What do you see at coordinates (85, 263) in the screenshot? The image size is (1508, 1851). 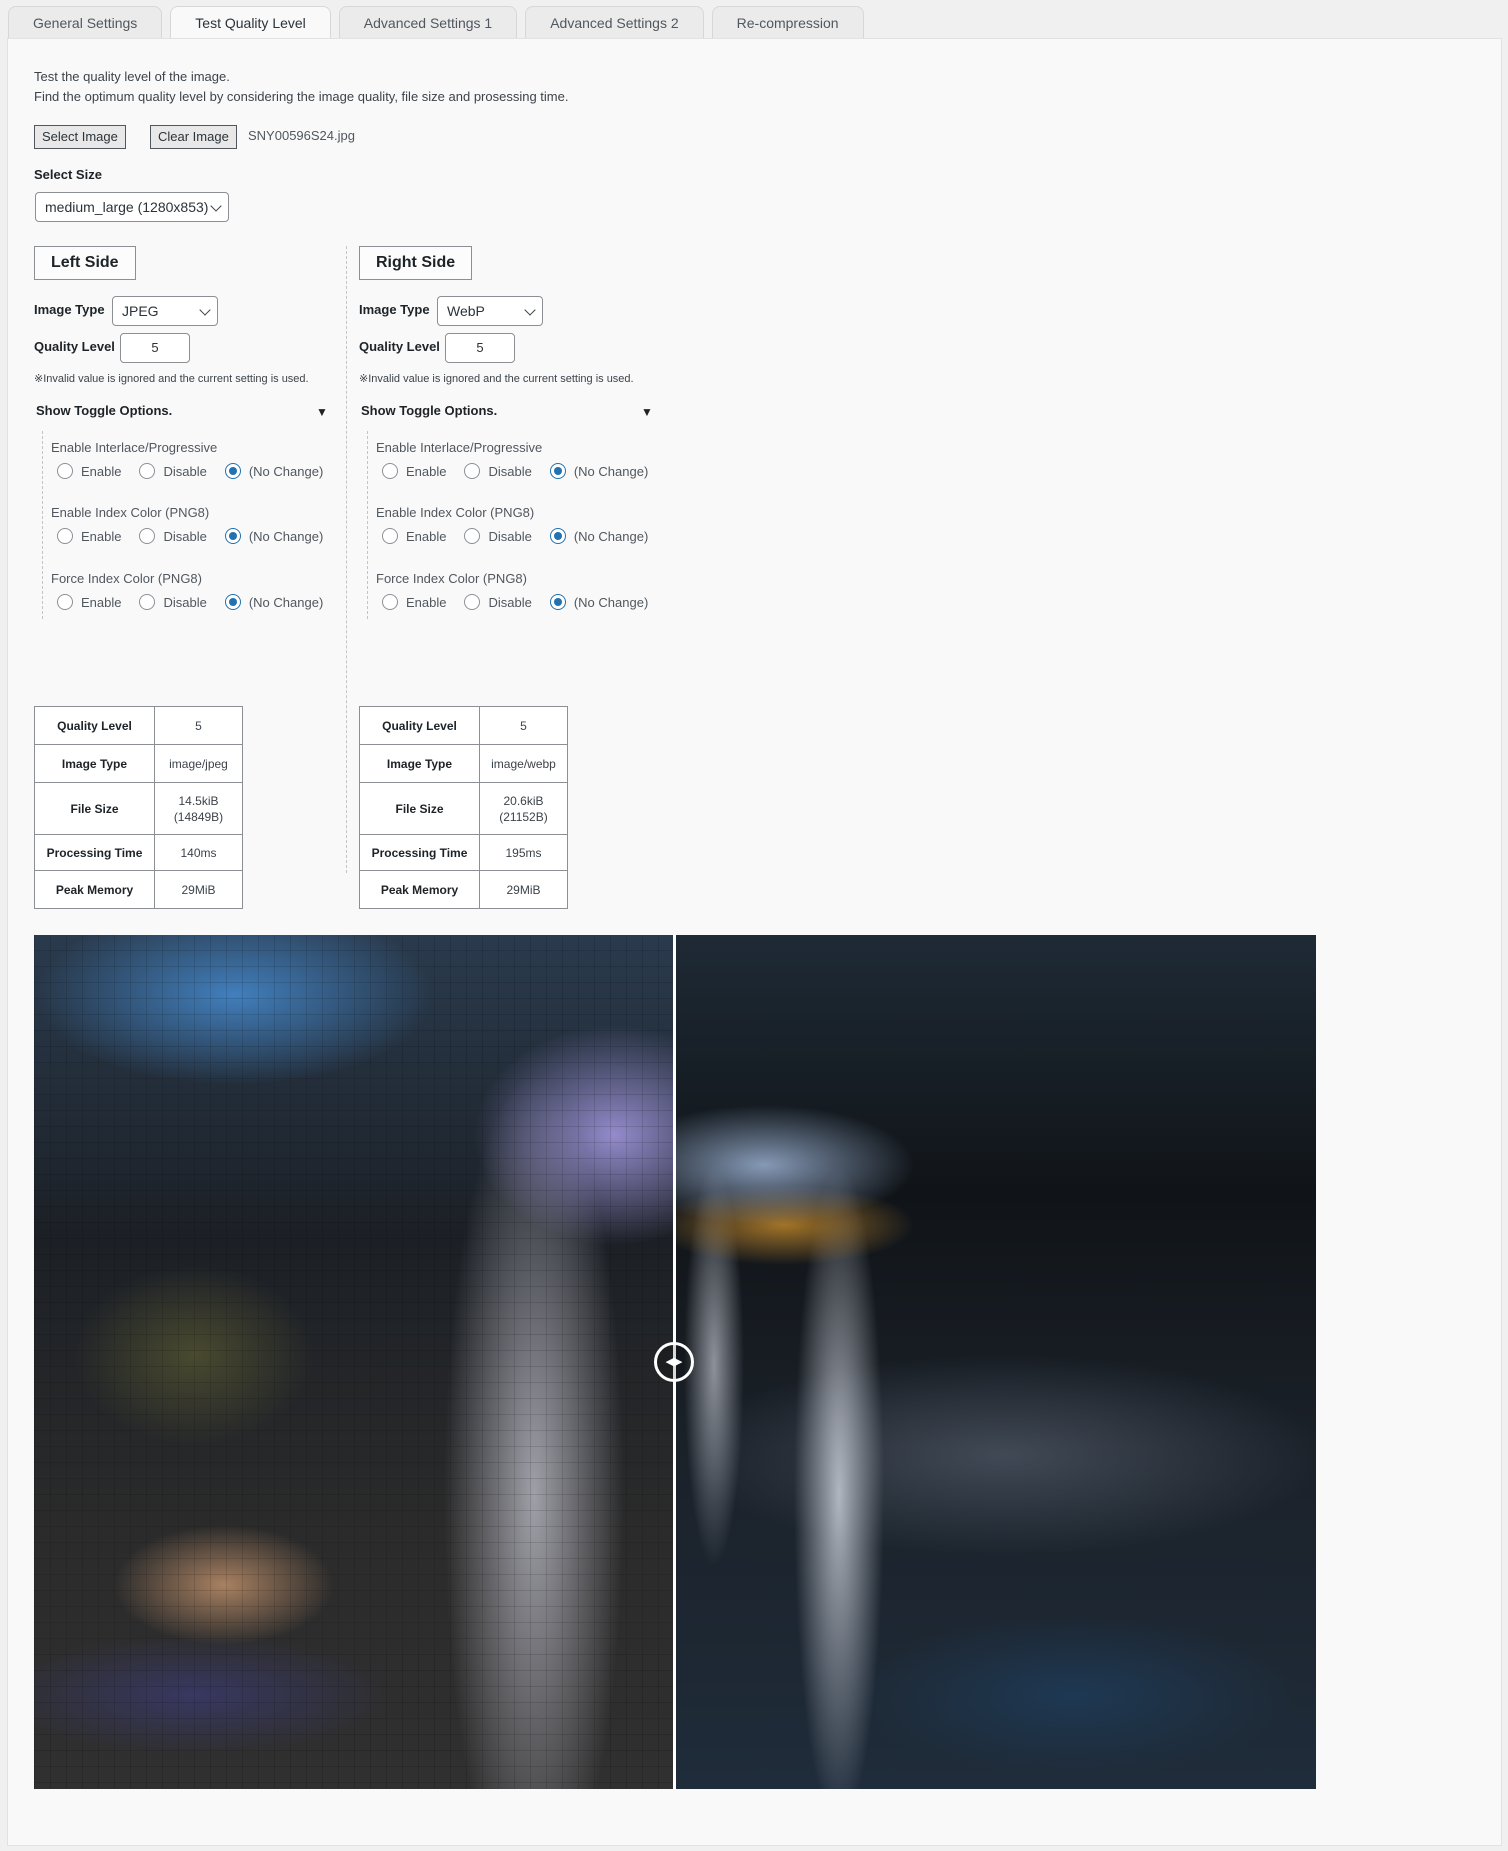 I see `left-side-title: Left Side` at bounding box center [85, 263].